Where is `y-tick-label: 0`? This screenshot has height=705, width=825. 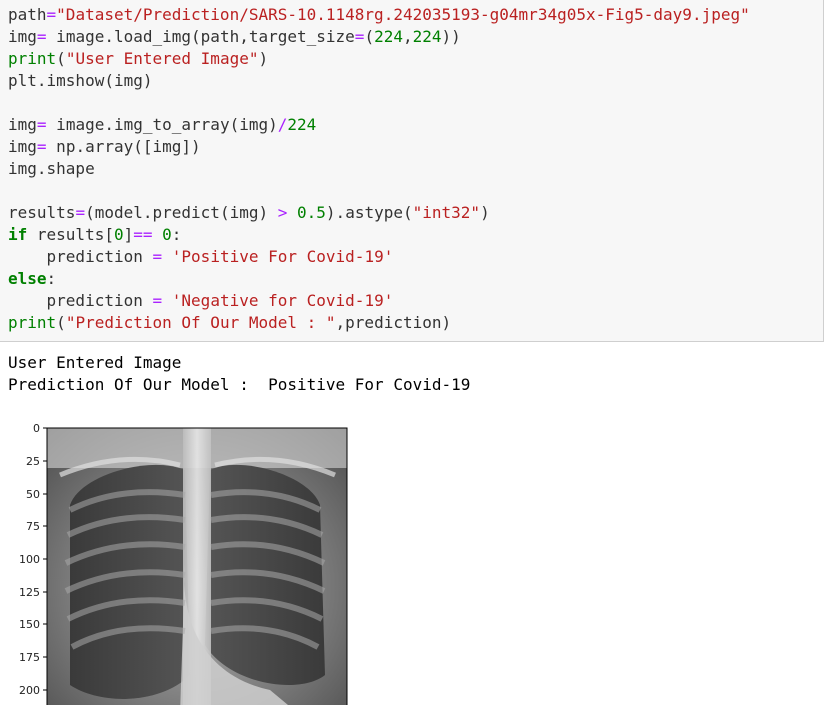
y-tick-label: 0 is located at coordinates (36, 428).